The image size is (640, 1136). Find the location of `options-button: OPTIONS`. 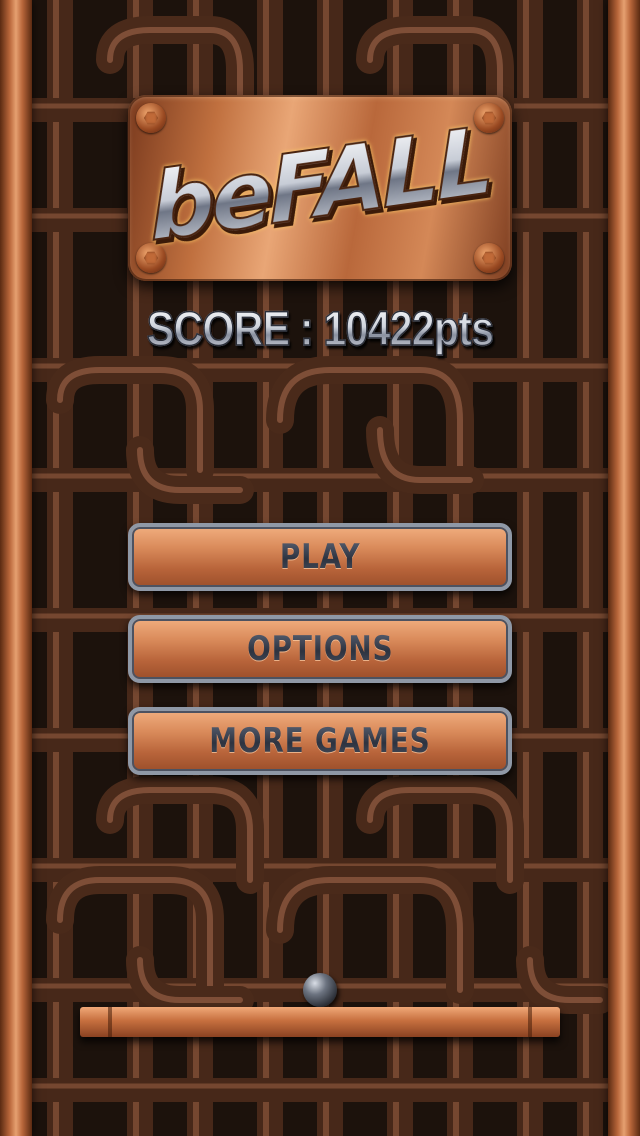

options-button: OPTIONS is located at coordinates (320, 649).